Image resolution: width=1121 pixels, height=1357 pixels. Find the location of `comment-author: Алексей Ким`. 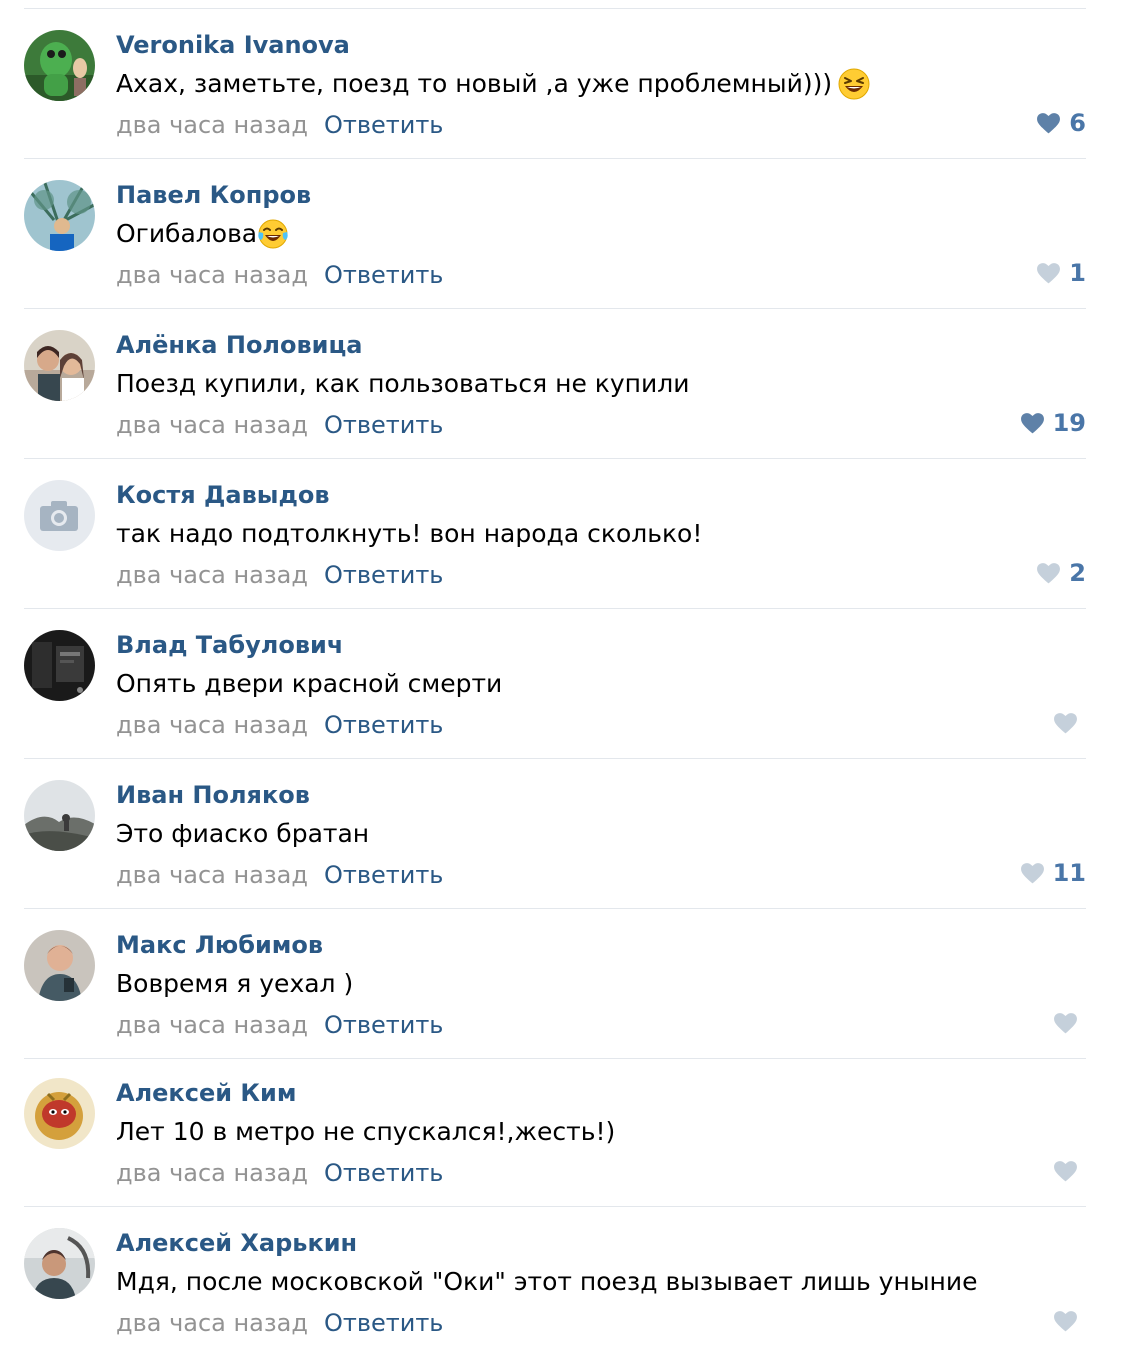

comment-author: Алексей Ким is located at coordinates (206, 1093).